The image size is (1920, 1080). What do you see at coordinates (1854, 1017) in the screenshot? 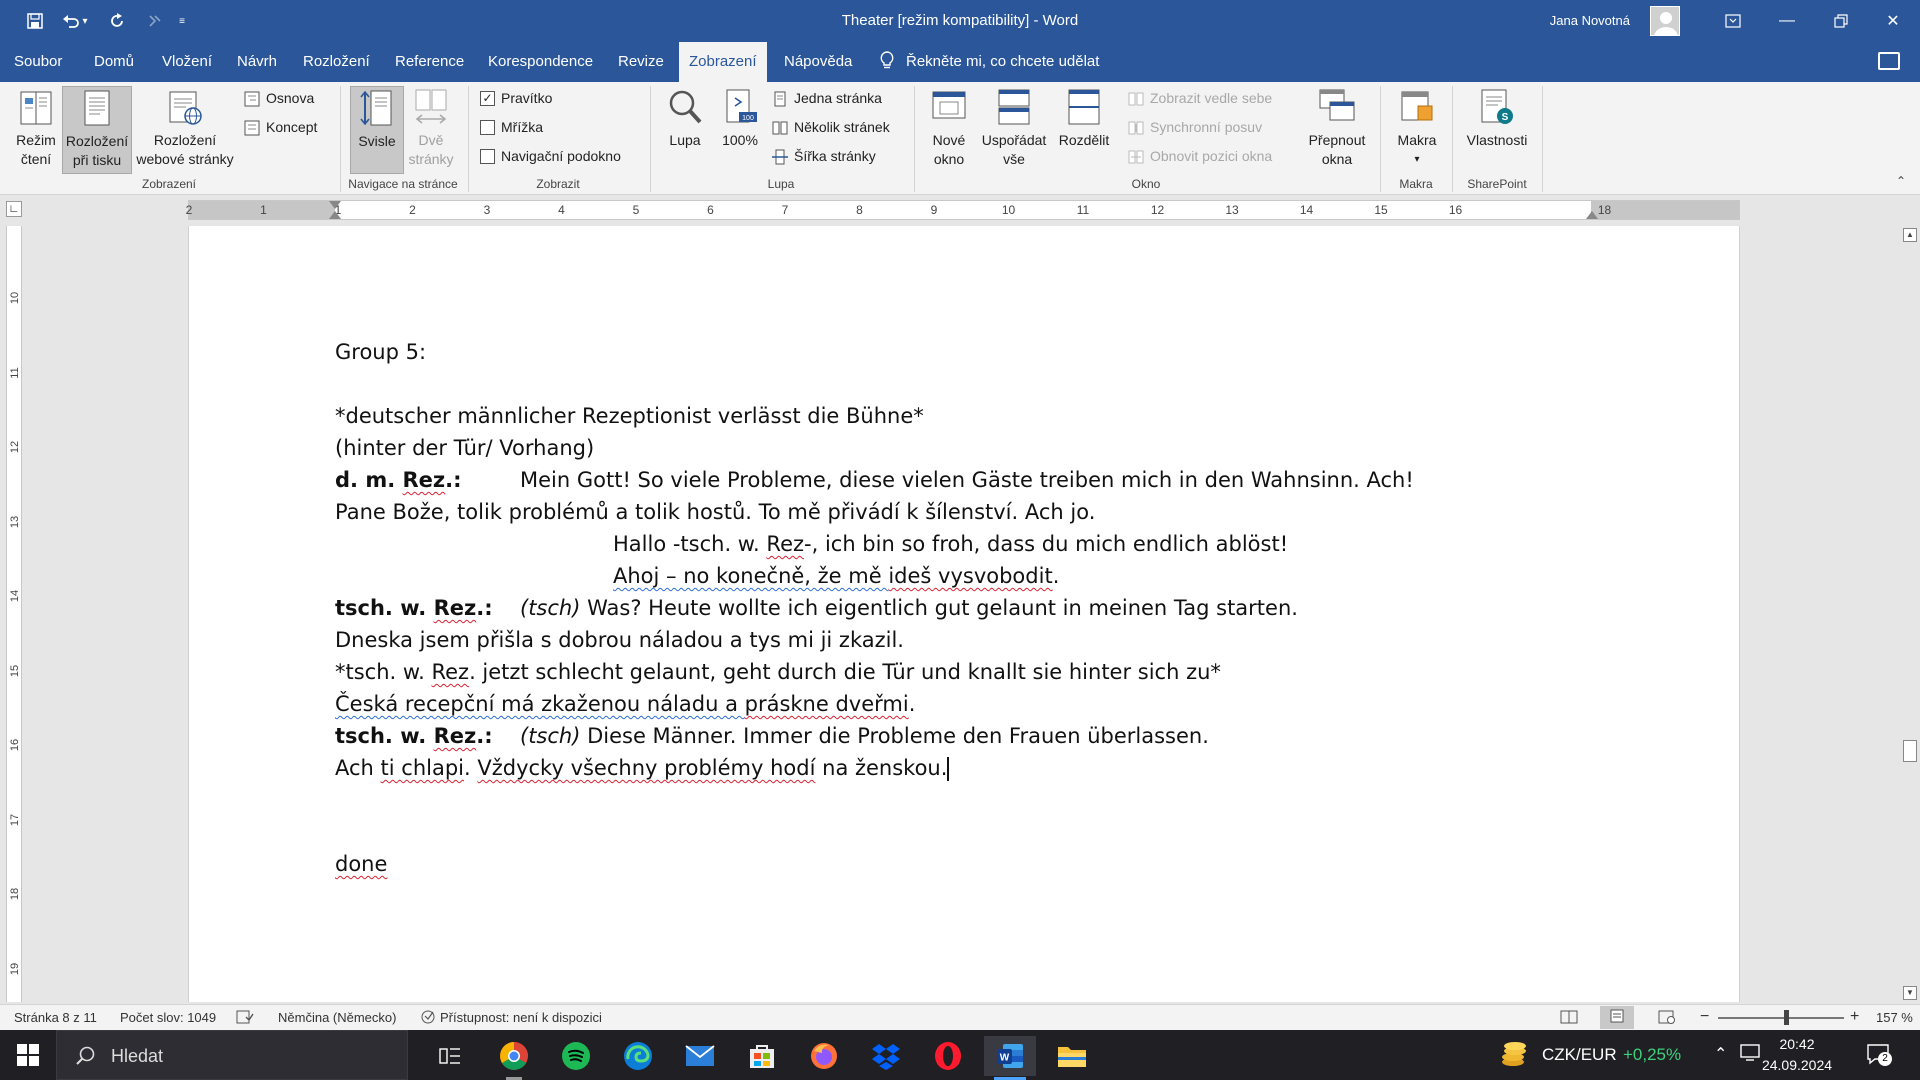
I see `zoom-in-button: +` at bounding box center [1854, 1017].